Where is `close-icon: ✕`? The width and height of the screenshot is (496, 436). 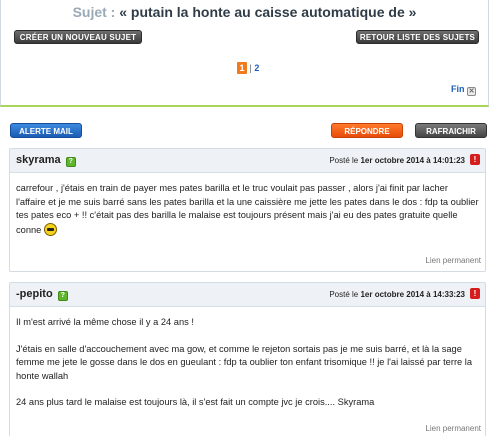
close-icon: ✕ is located at coordinates (471, 91).